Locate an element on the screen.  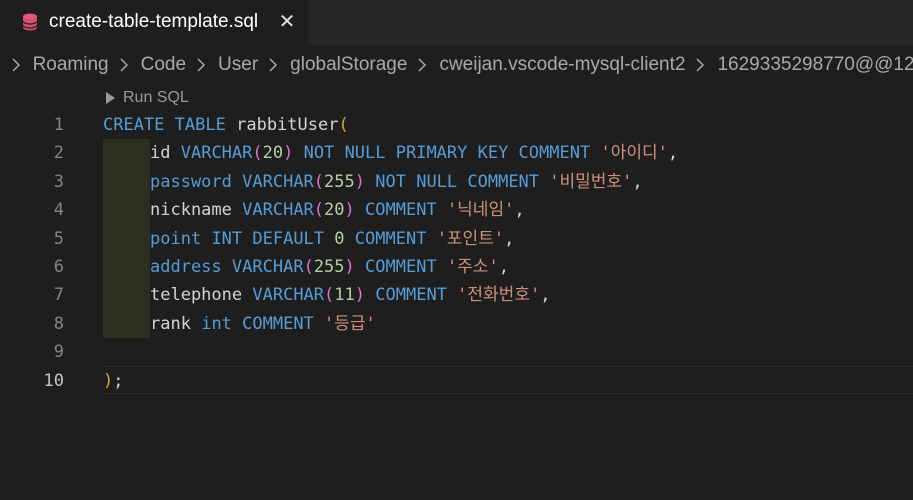
code-line: 5 point INT DEFAULT 0 COMMENT '포인트', is located at coordinates (456, 239).